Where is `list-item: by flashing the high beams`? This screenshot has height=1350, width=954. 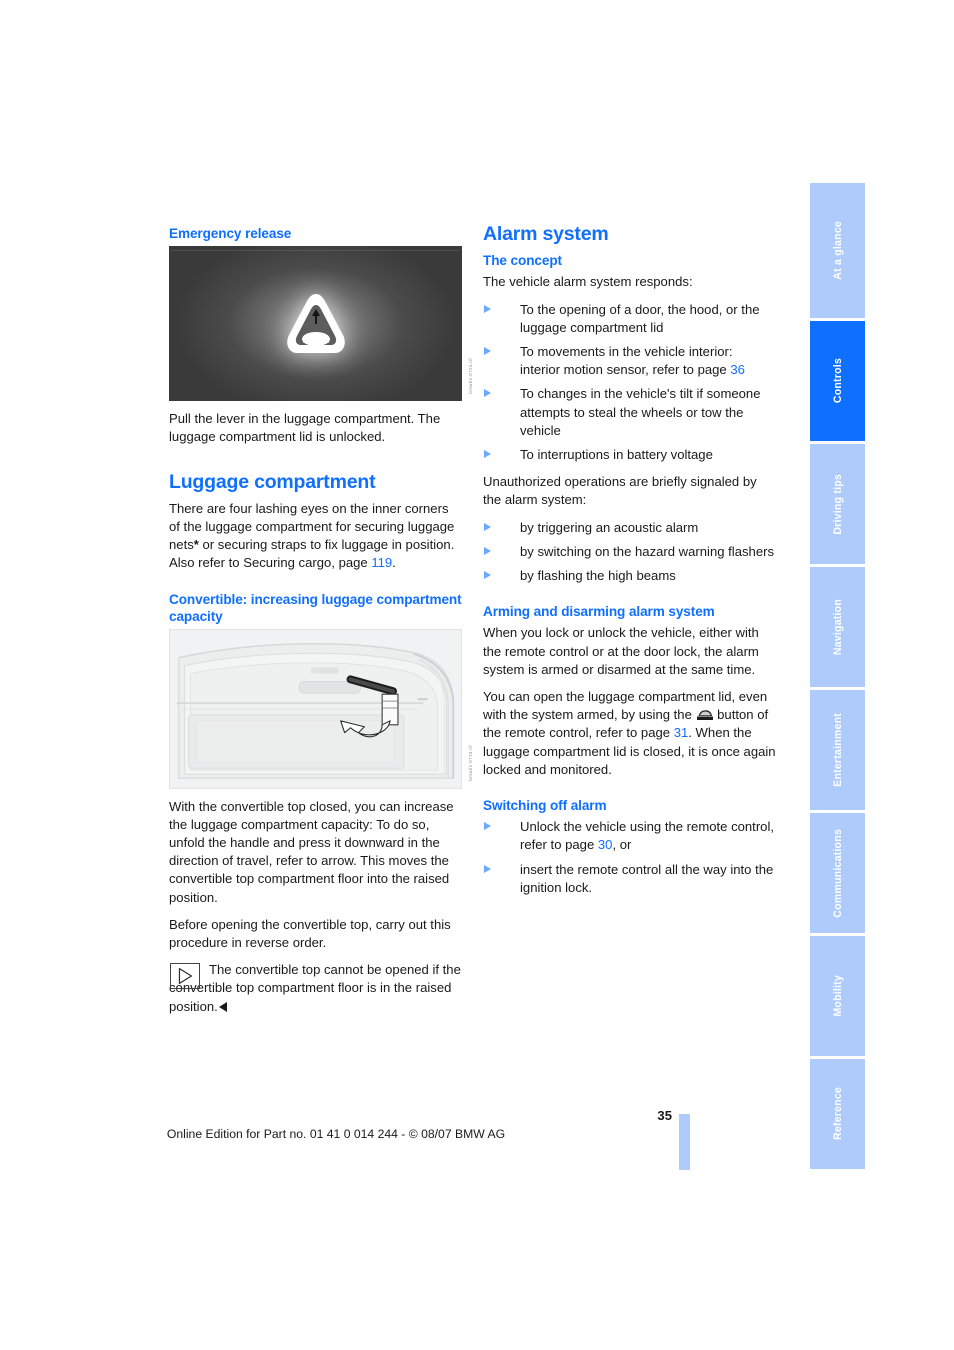
list-item: by flashing the high beams is located at coordinates (629, 576).